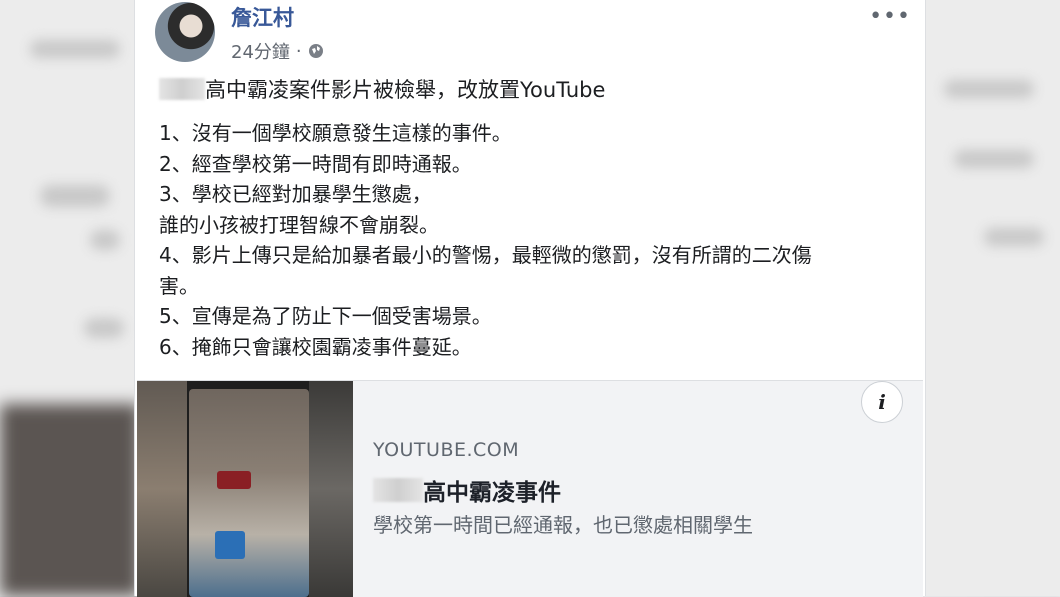  Describe the element at coordinates (260, 51) in the screenshot. I see `post-time: 24分鐘` at that location.